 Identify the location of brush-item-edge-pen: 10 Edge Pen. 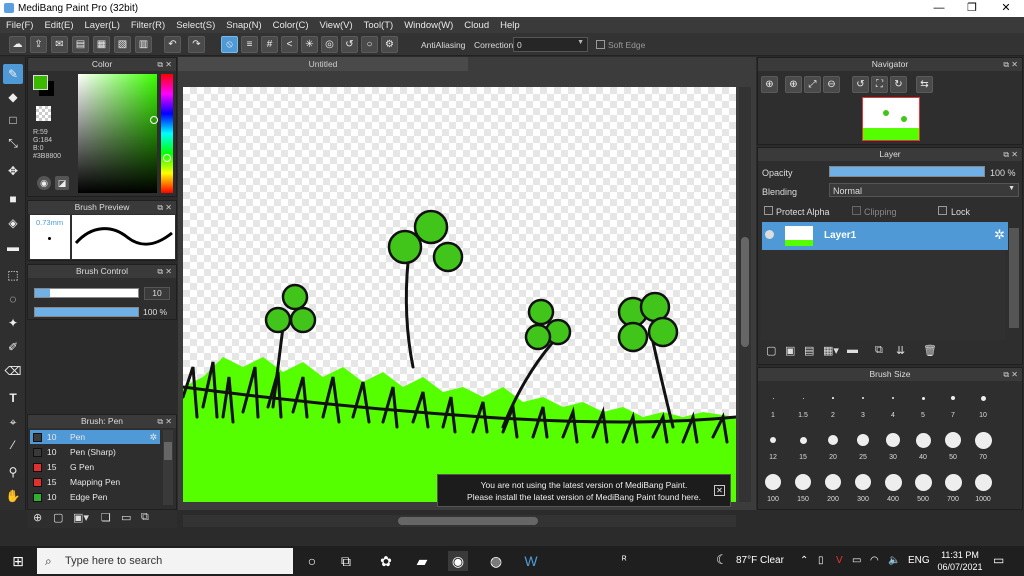
(95, 497).